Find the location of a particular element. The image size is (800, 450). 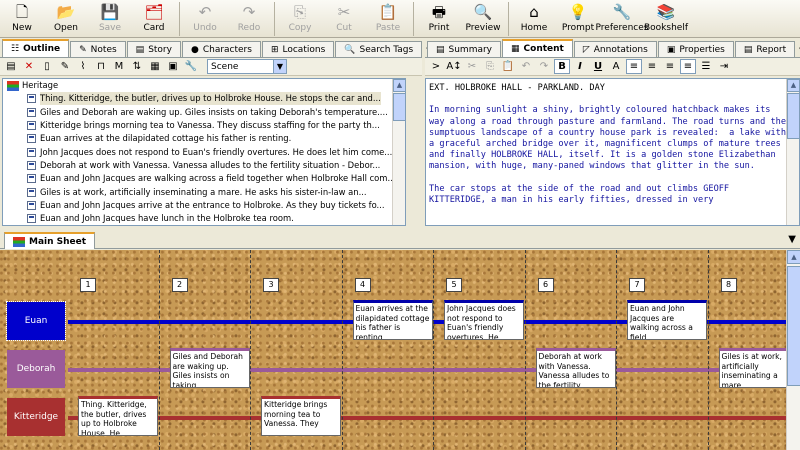

font-size-icon: A↕ is located at coordinates (454, 66).